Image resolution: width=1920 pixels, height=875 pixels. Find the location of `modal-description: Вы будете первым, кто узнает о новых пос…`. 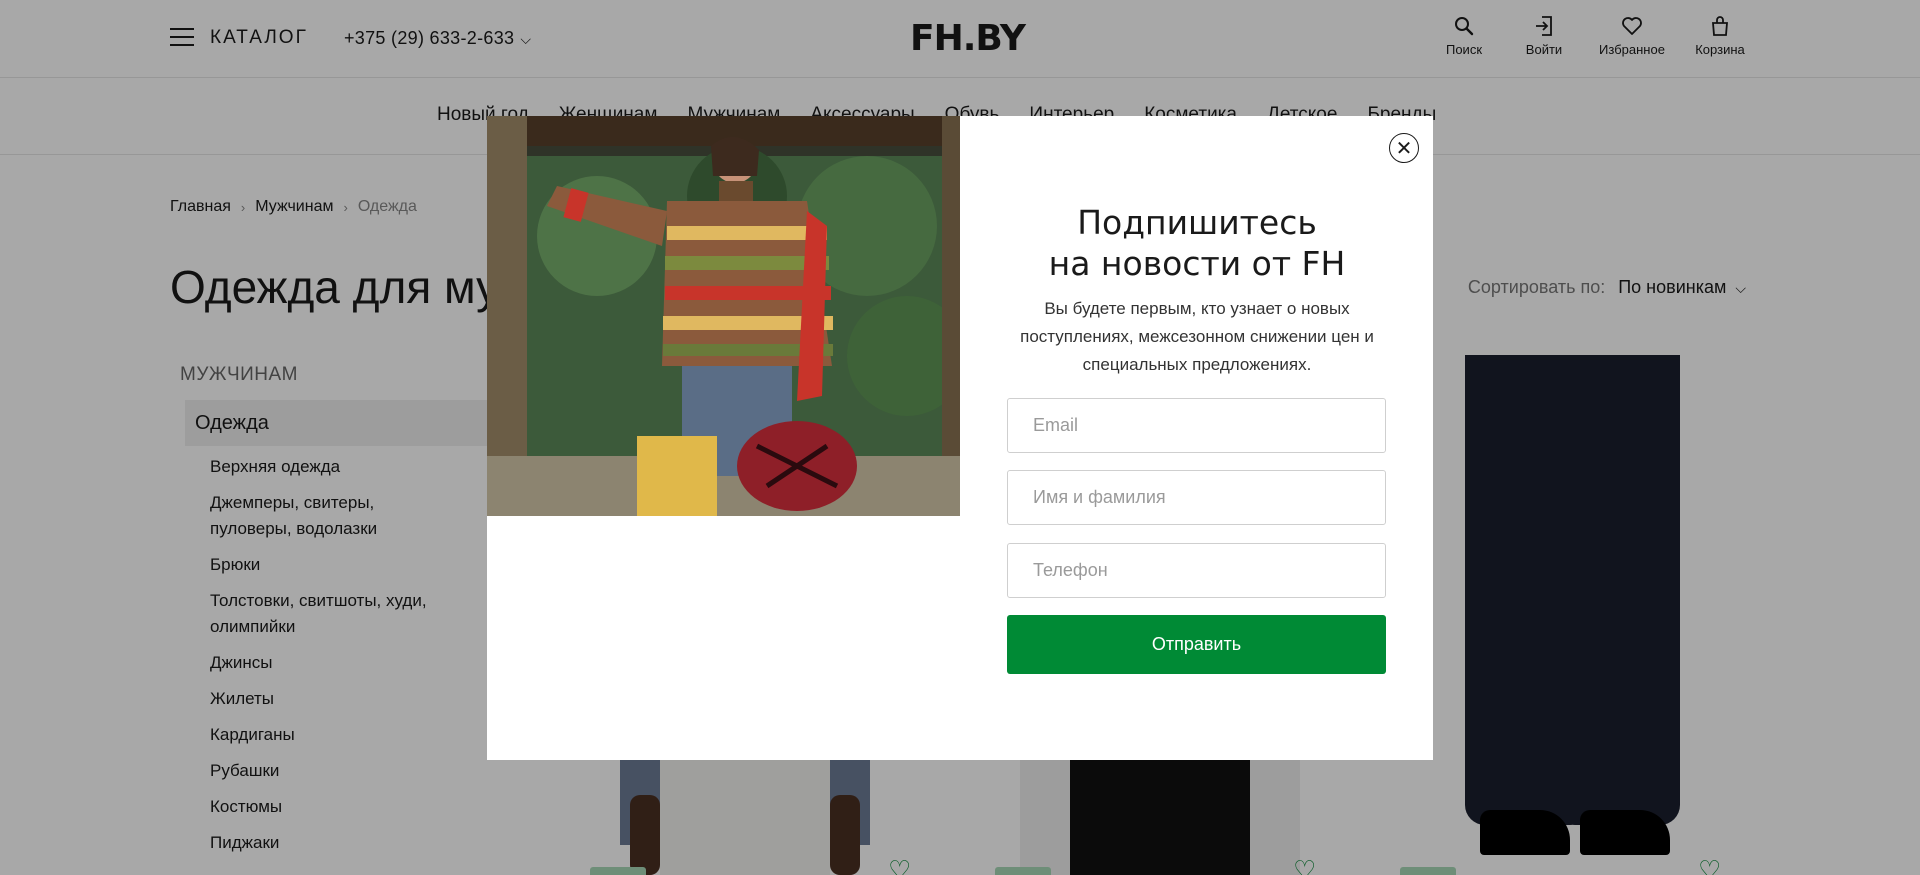

modal-description: Вы будете первым, кто узнает о новых пос… is located at coordinates (1197, 336).